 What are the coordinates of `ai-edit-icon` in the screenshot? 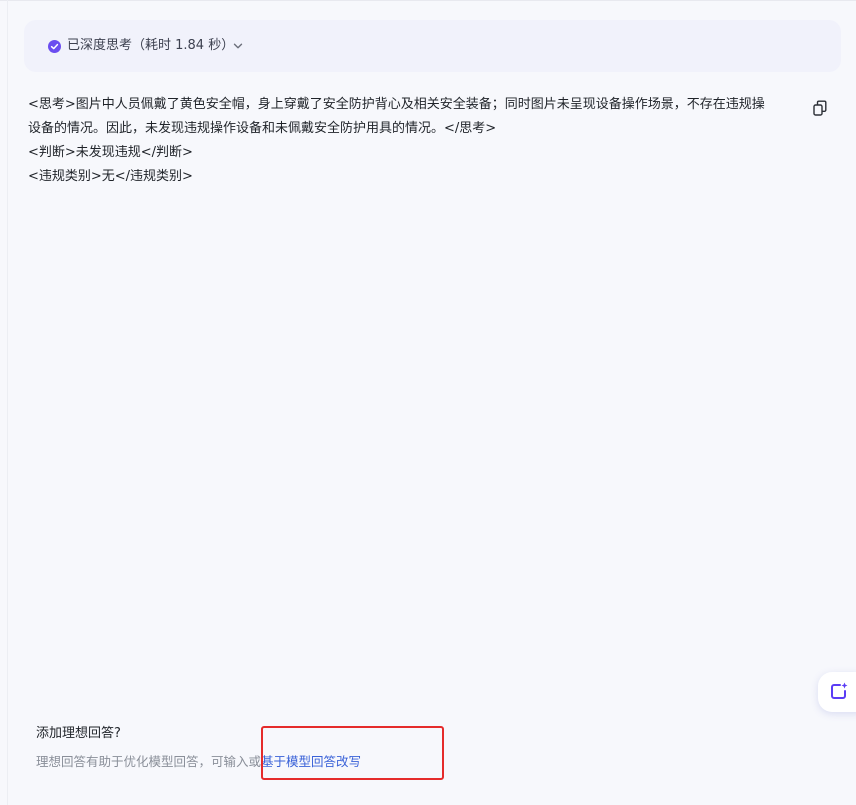 It's located at (839, 691).